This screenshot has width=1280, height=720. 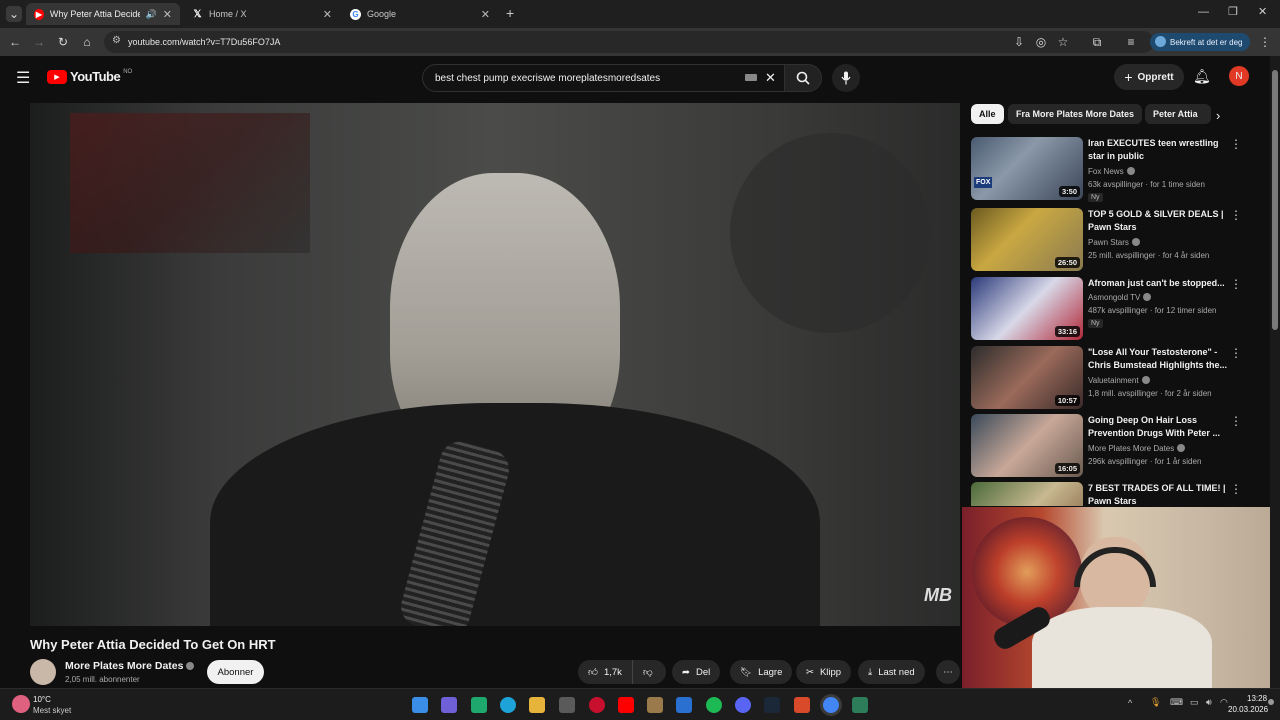 I want to click on extensions-icon: ⧉, so click(x=1097, y=42).